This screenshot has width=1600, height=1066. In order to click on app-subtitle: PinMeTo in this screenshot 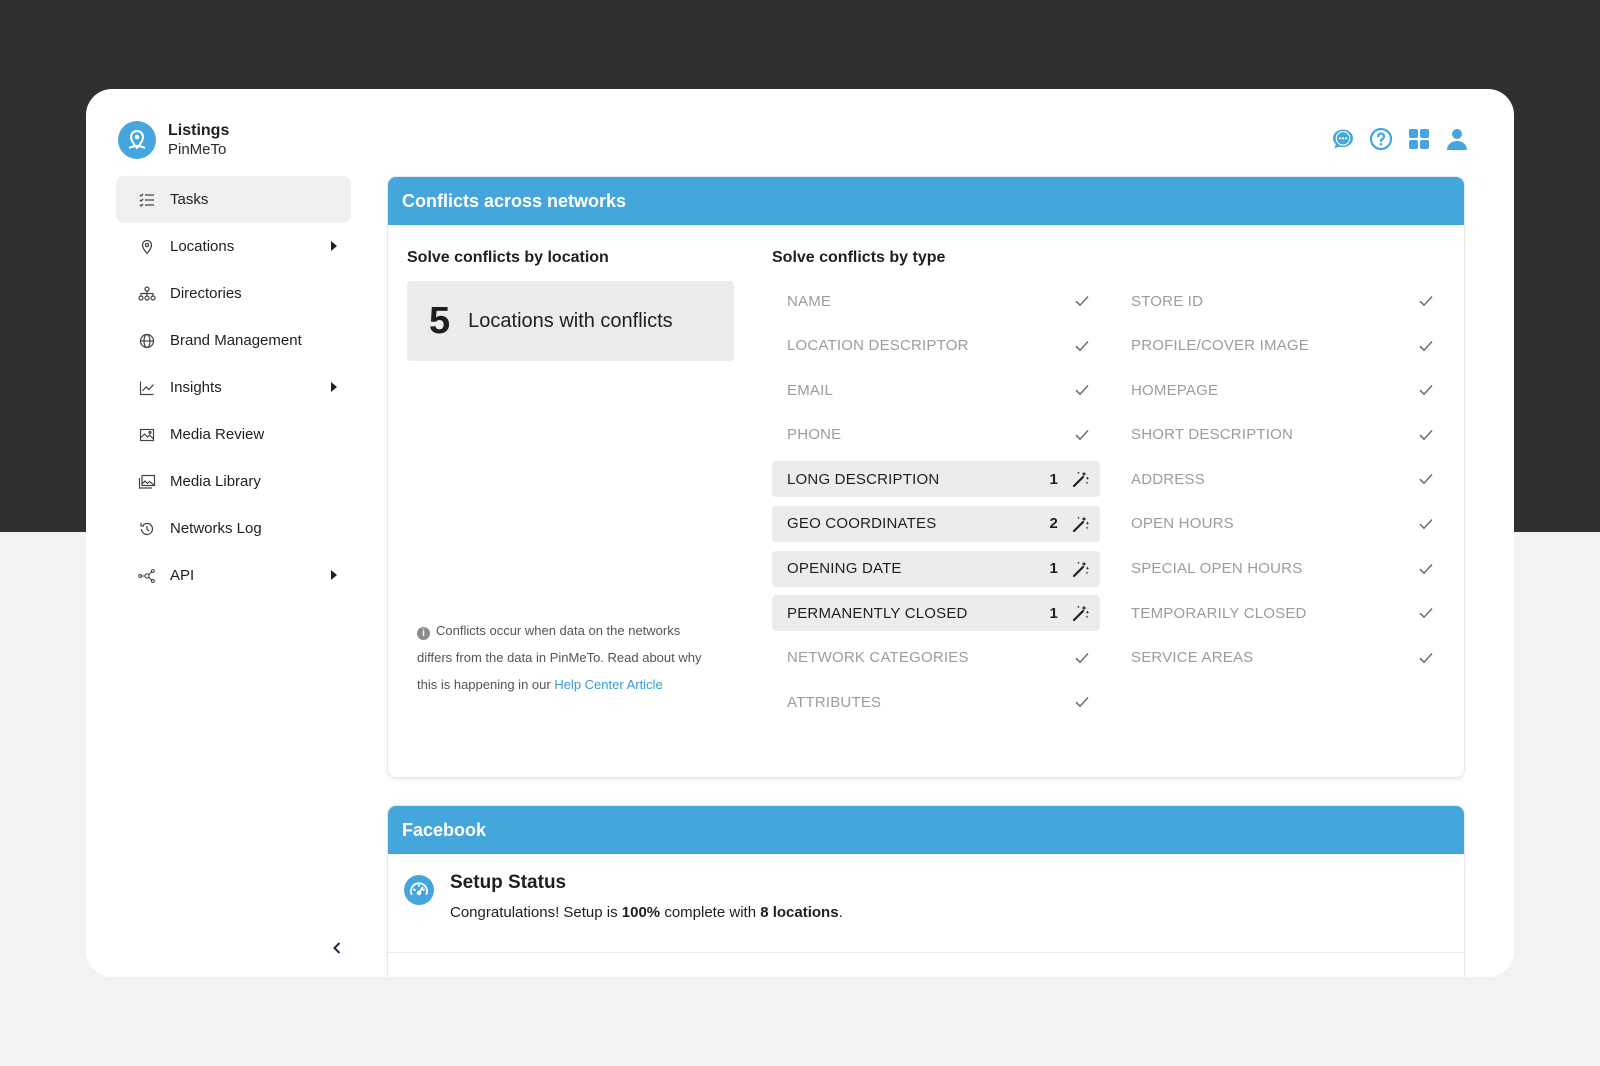, I will do `click(197, 149)`.